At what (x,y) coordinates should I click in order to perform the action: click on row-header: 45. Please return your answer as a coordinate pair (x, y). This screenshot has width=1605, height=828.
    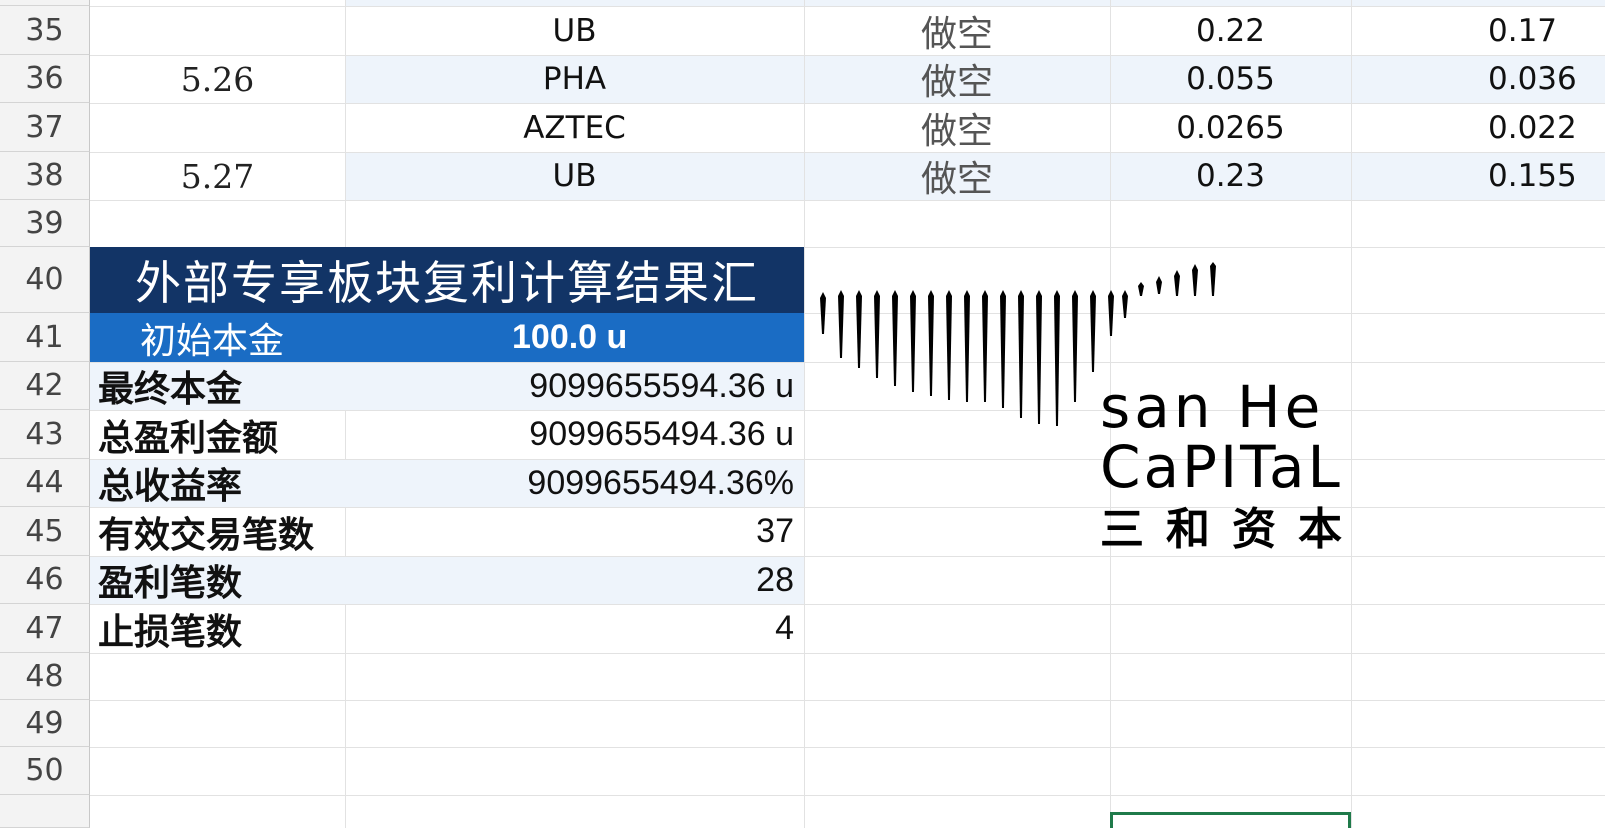
    Looking at the image, I should click on (45, 531).